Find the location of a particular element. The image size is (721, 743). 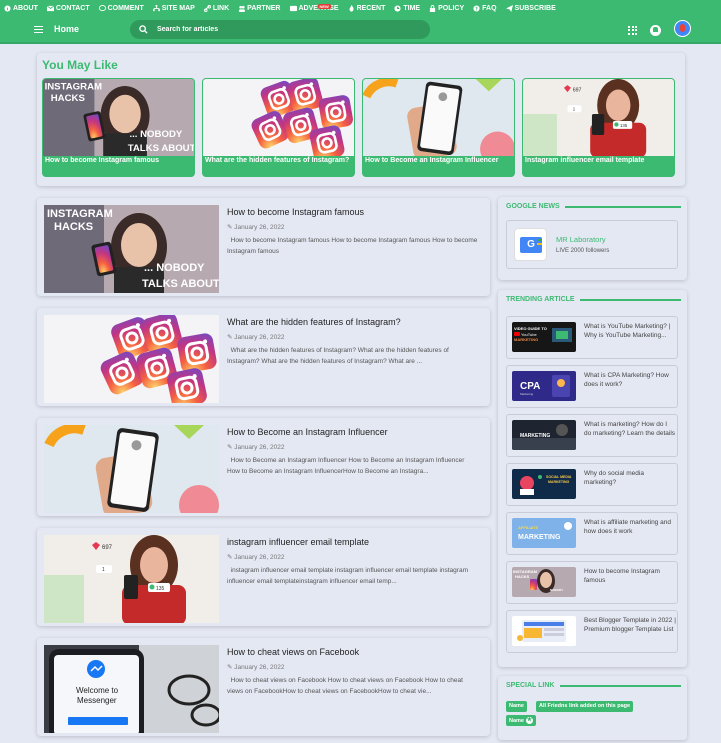

svg-text: NOBODY is located at coordinates (556, 590).